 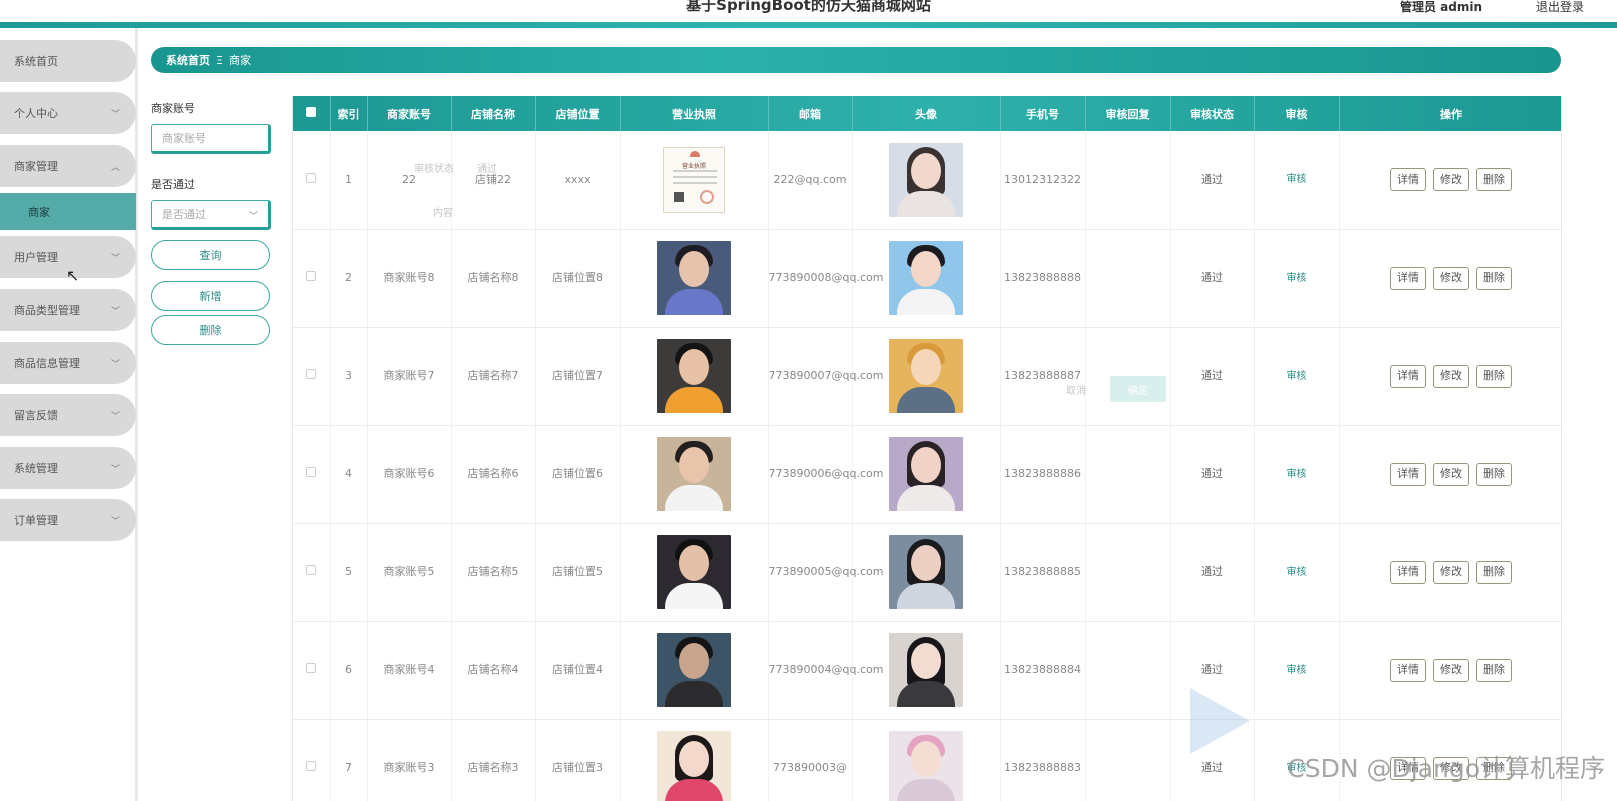 I want to click on ev-logo-icon, so click(x=1220, y=721).